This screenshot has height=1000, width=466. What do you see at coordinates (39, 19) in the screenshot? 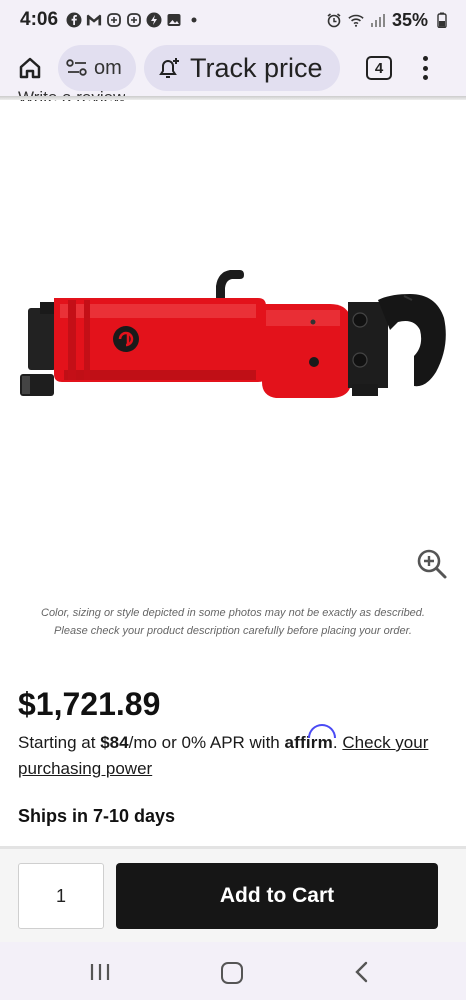
I see `status-time: 4:06` at bounding box center [39, 19].